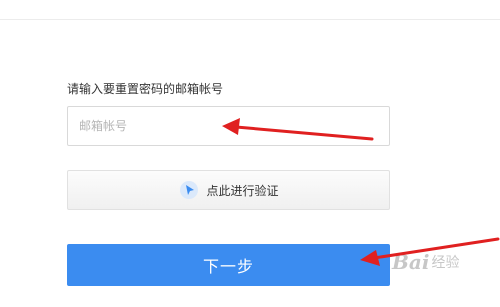  Describe the element at coordinates (228, 126) in the screenshot. I see `email-field` at that location.